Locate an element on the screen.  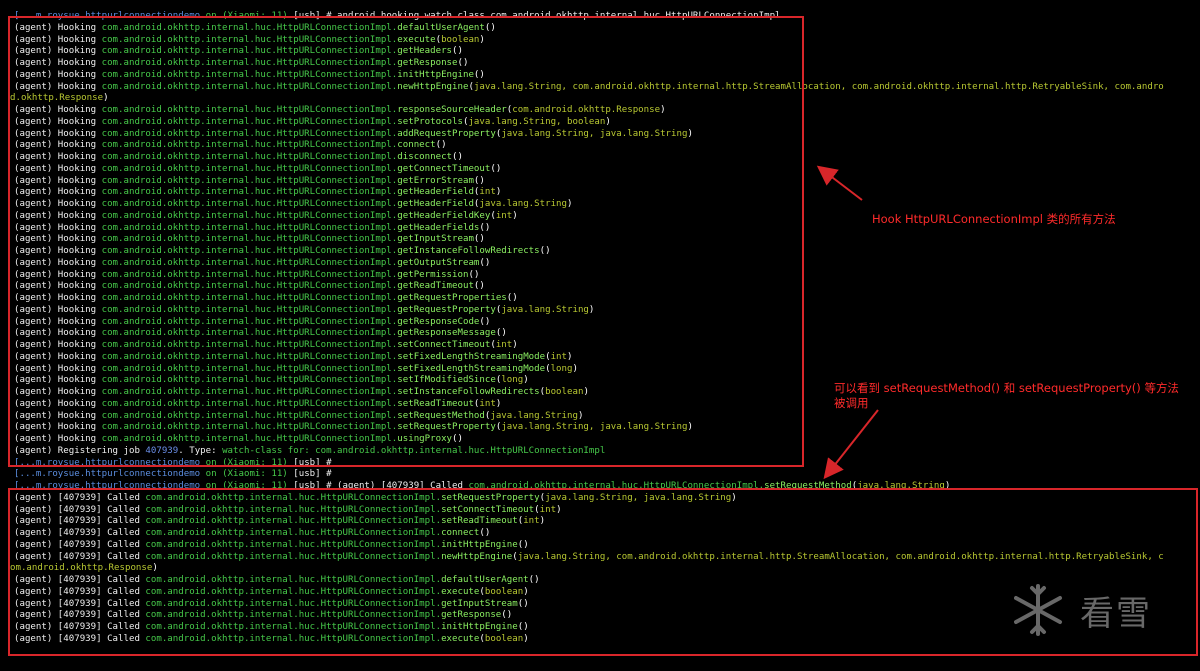
snowflake-icon is located at coordinates (1038, 610).